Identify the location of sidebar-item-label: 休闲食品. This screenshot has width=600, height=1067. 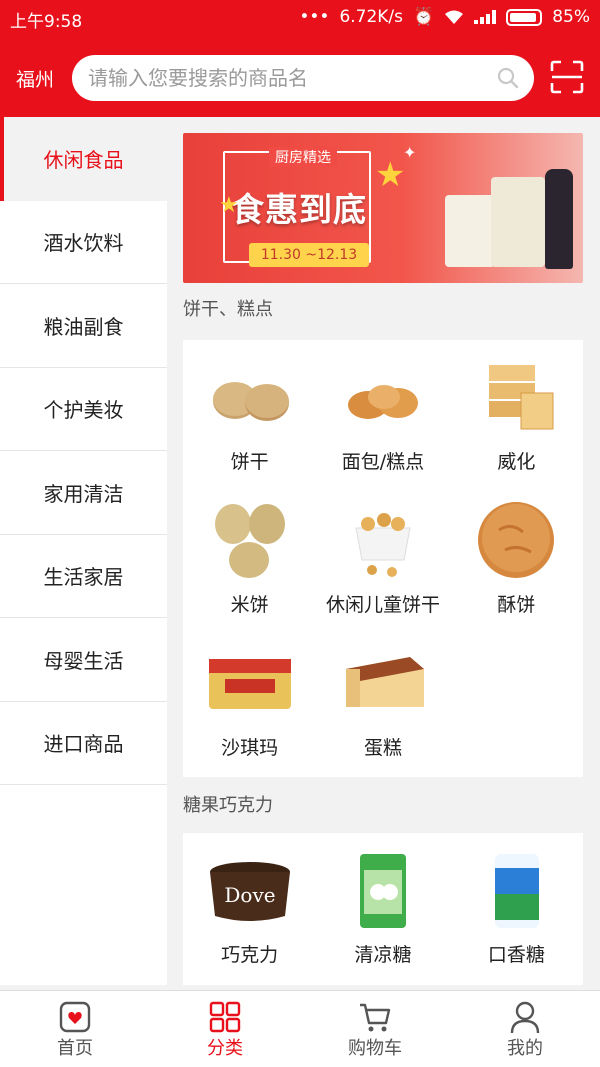
(83, 160).